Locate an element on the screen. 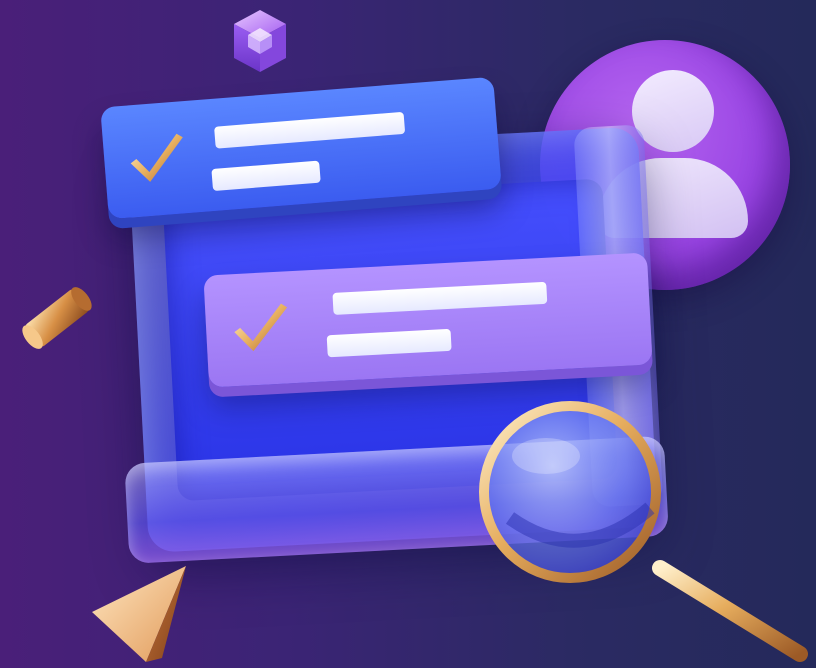  cube-icon is located at coordinates (260, 41).